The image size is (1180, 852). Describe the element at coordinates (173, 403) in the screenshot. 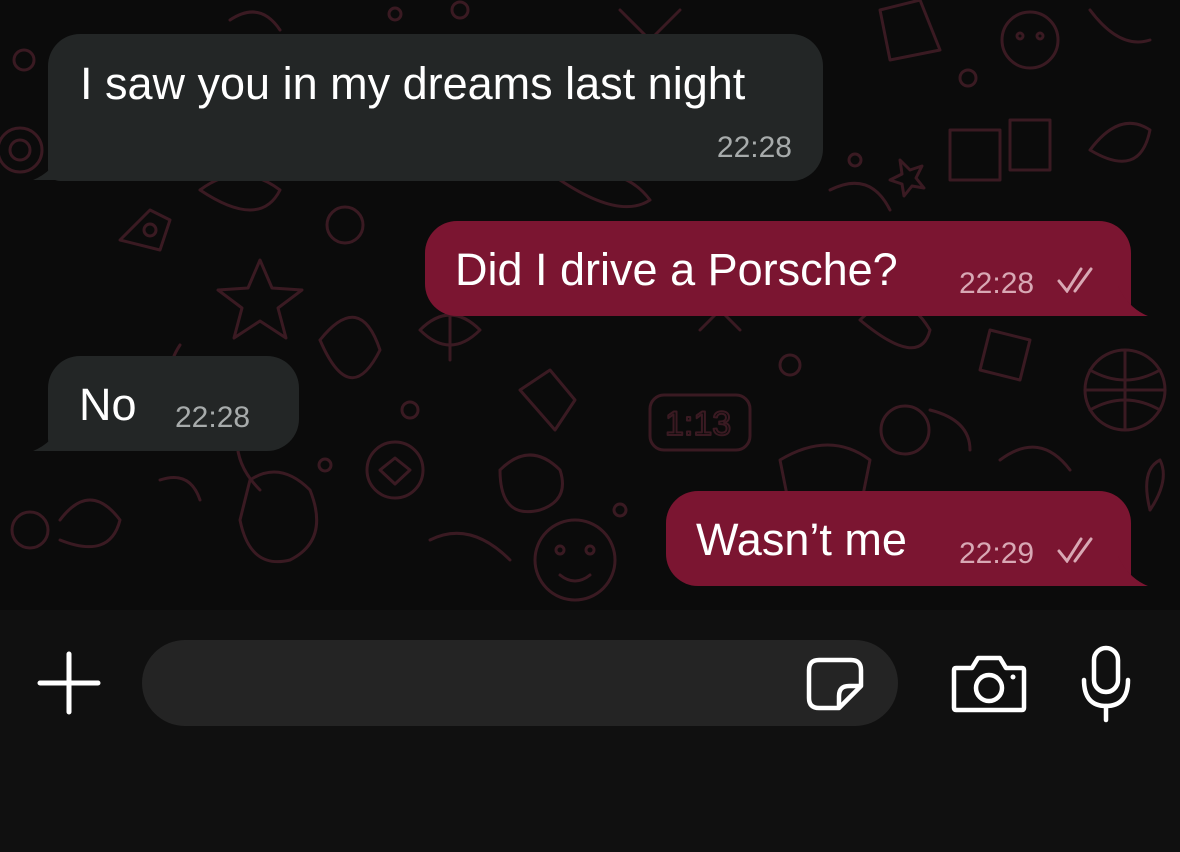

I see `message-bubble-incoming: No 22:28` at that location.